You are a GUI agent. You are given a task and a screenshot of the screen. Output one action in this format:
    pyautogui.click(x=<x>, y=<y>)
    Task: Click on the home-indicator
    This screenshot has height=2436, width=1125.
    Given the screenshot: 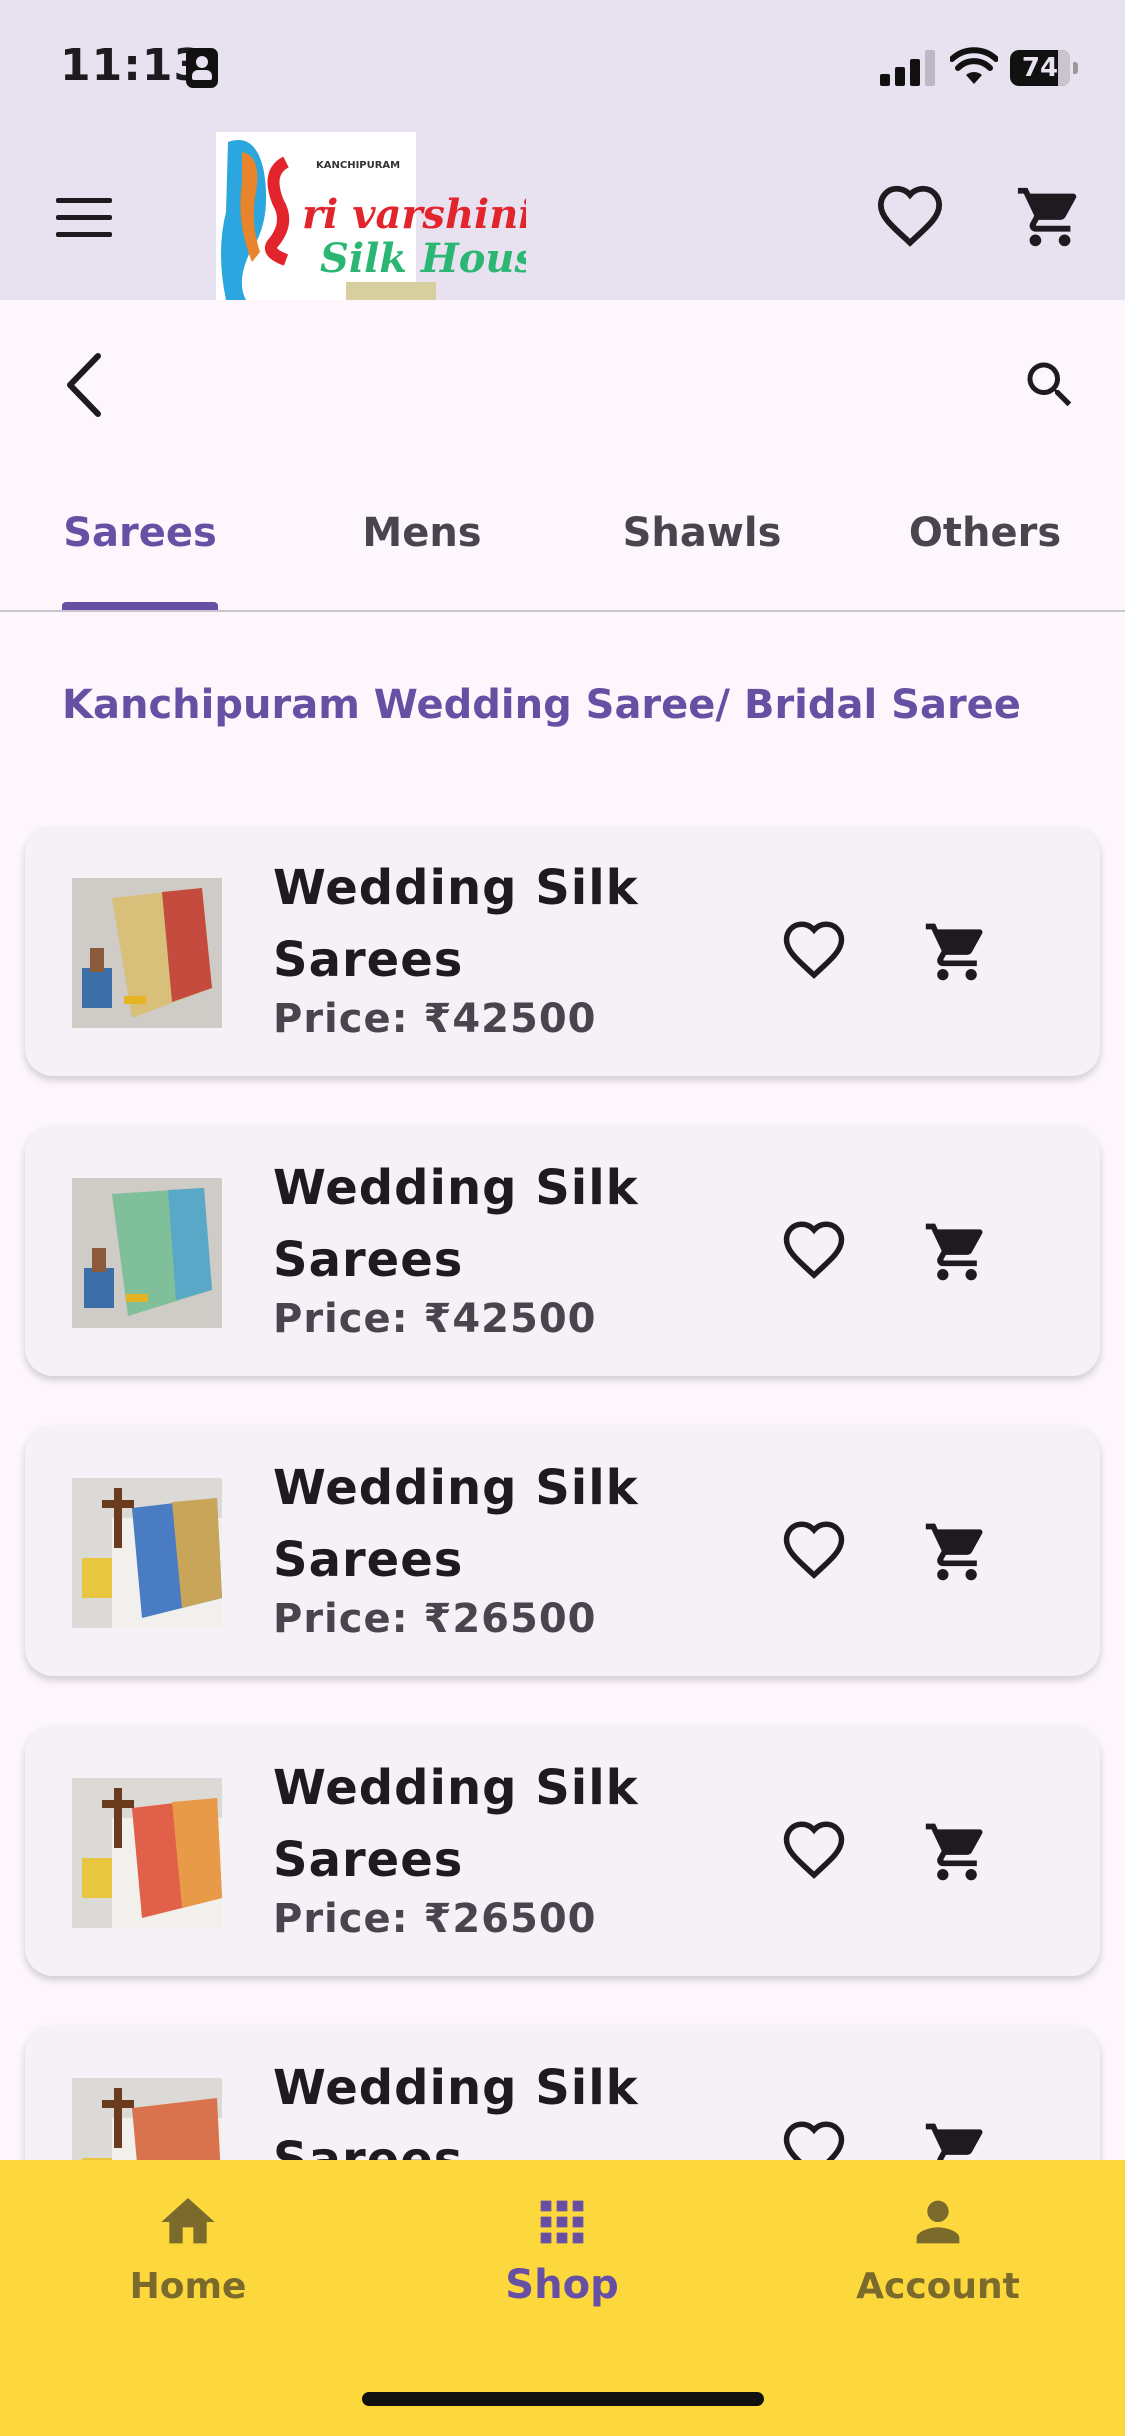 What is the action you would take?
    pyautogui.click(x=563, y=2399)
    